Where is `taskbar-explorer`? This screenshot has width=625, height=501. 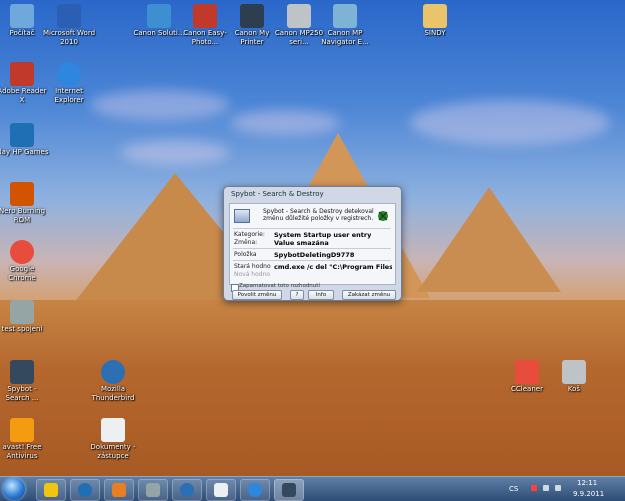 taskbar-explorer is located at coordinates (51, 490).